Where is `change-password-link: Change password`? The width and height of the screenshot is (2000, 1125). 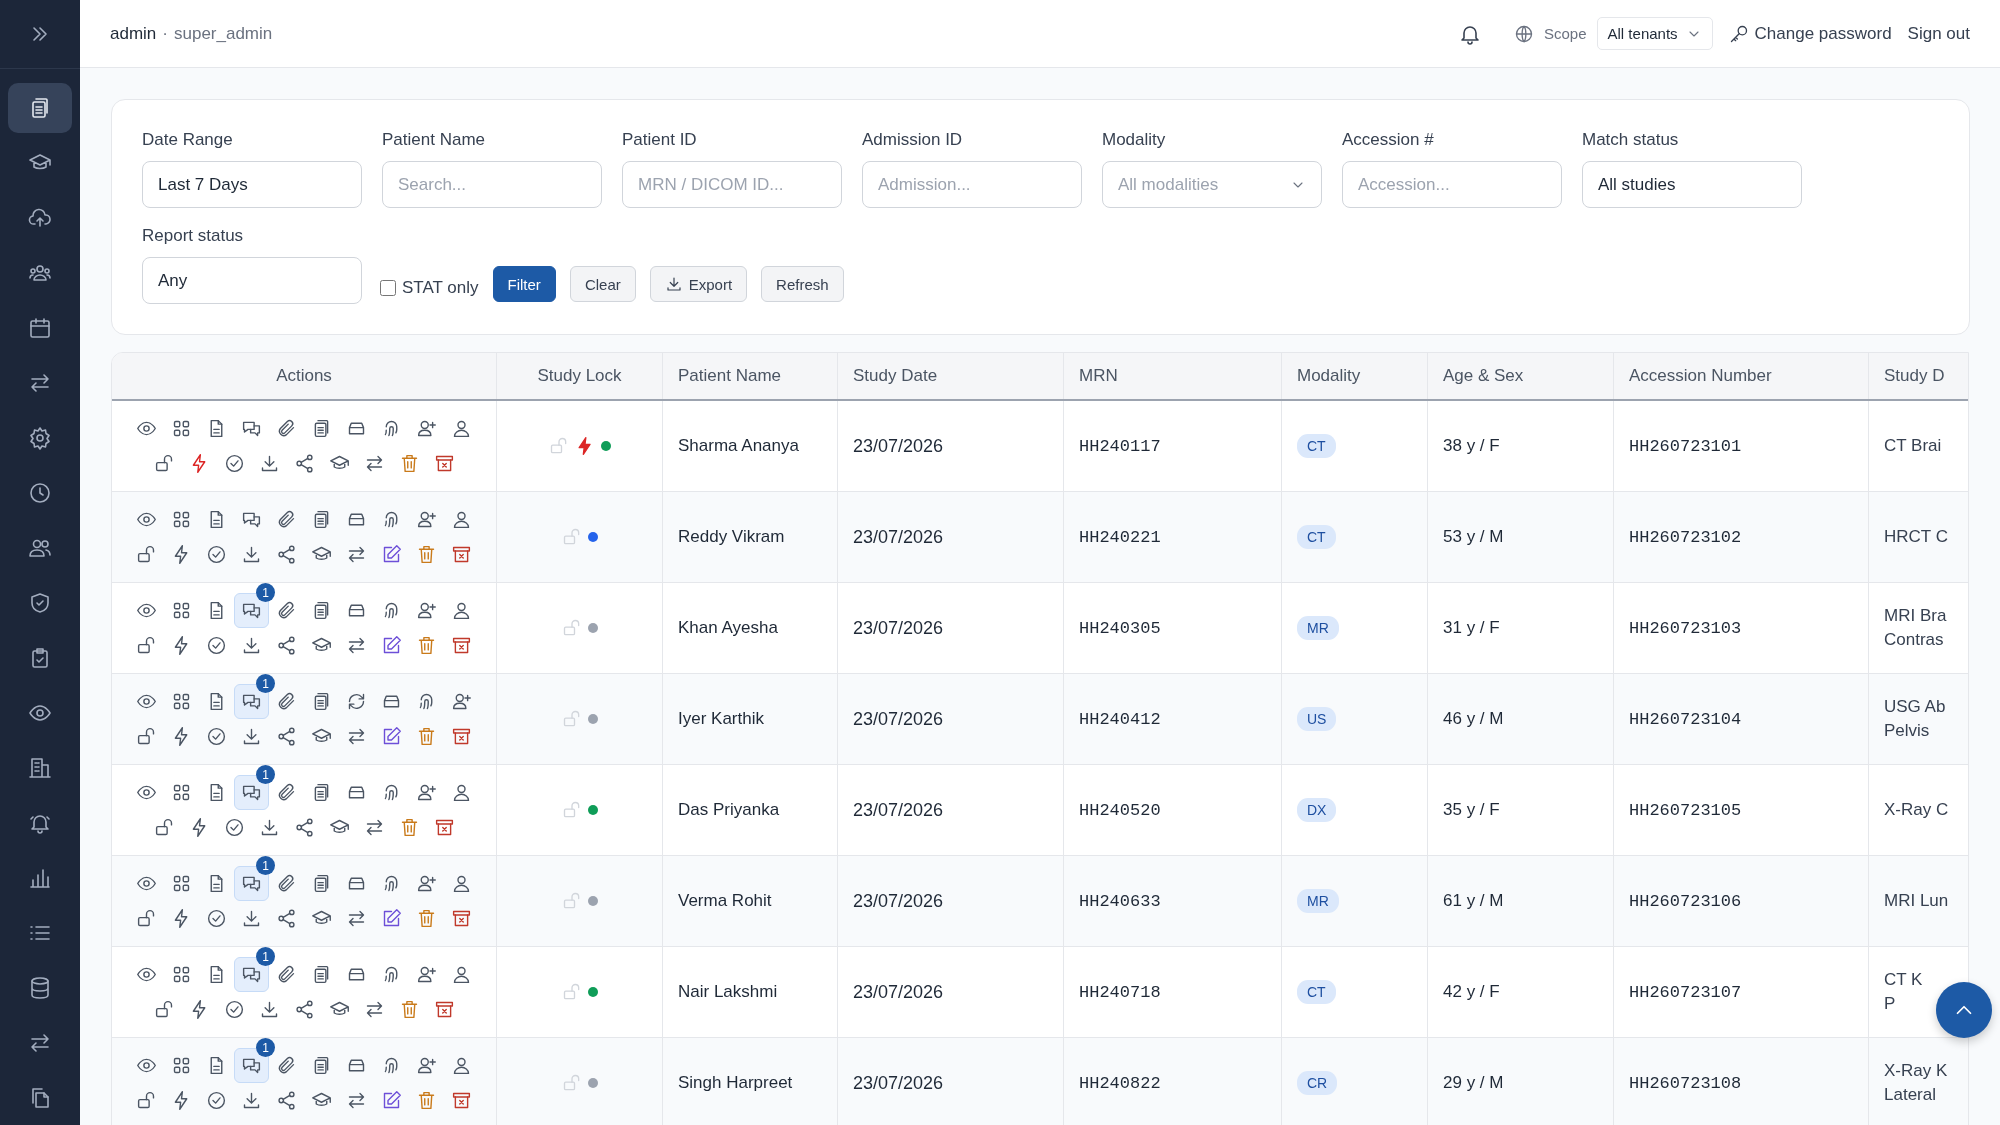
change-password-link: Change password is located at coordinates (1810, 33).